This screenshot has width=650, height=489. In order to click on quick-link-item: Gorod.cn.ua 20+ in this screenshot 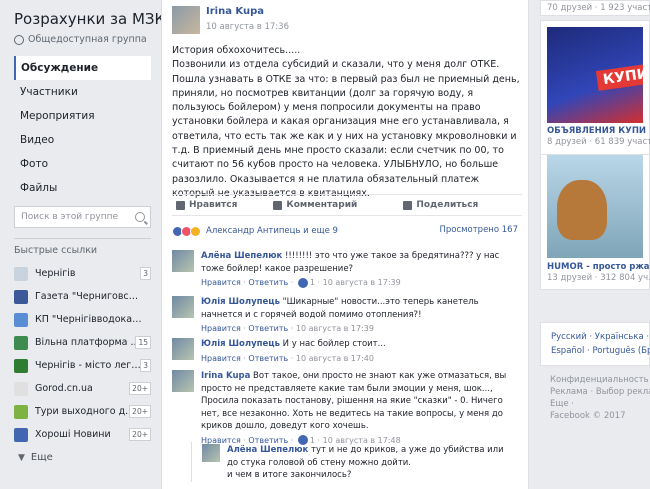, I will do `click(82, 388)`.